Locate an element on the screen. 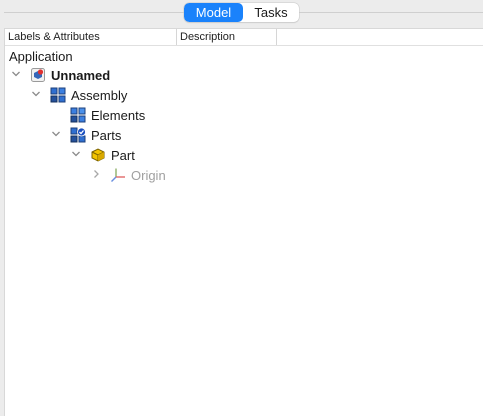 The image size is (483, 416). tab-model: Model is located at coordinates (213, 12).